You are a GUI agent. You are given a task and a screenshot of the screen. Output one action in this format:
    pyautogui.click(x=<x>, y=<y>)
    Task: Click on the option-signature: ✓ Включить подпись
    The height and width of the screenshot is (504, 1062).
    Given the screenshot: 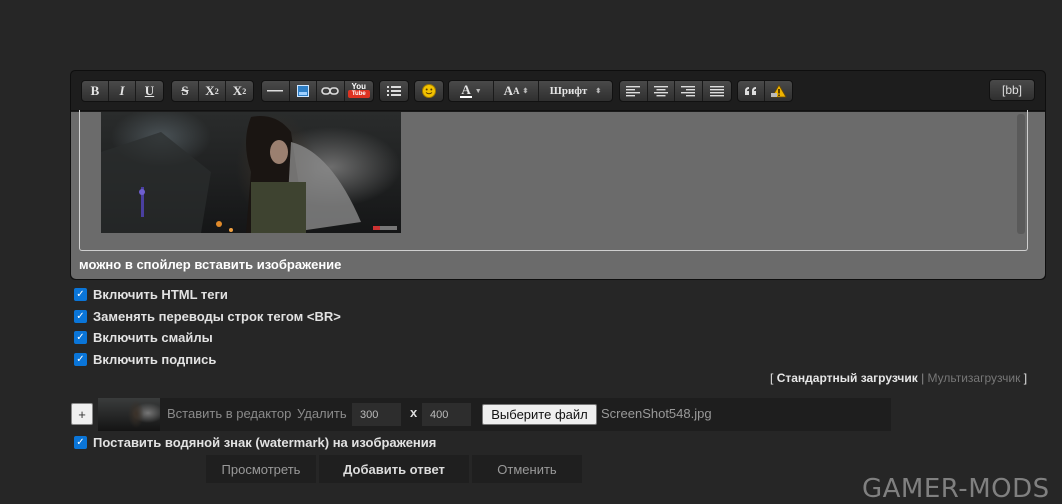 What is the action you would take?
    pyautogui.click(x=145, y=359)
    